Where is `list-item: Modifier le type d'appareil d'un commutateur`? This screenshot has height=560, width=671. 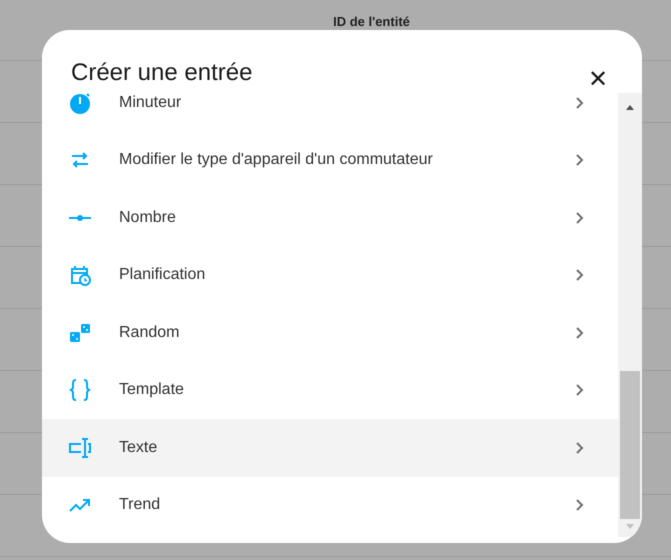
list-item: Modifier le type d'appareil d'un commutateur is located at coordinates (330, 160).